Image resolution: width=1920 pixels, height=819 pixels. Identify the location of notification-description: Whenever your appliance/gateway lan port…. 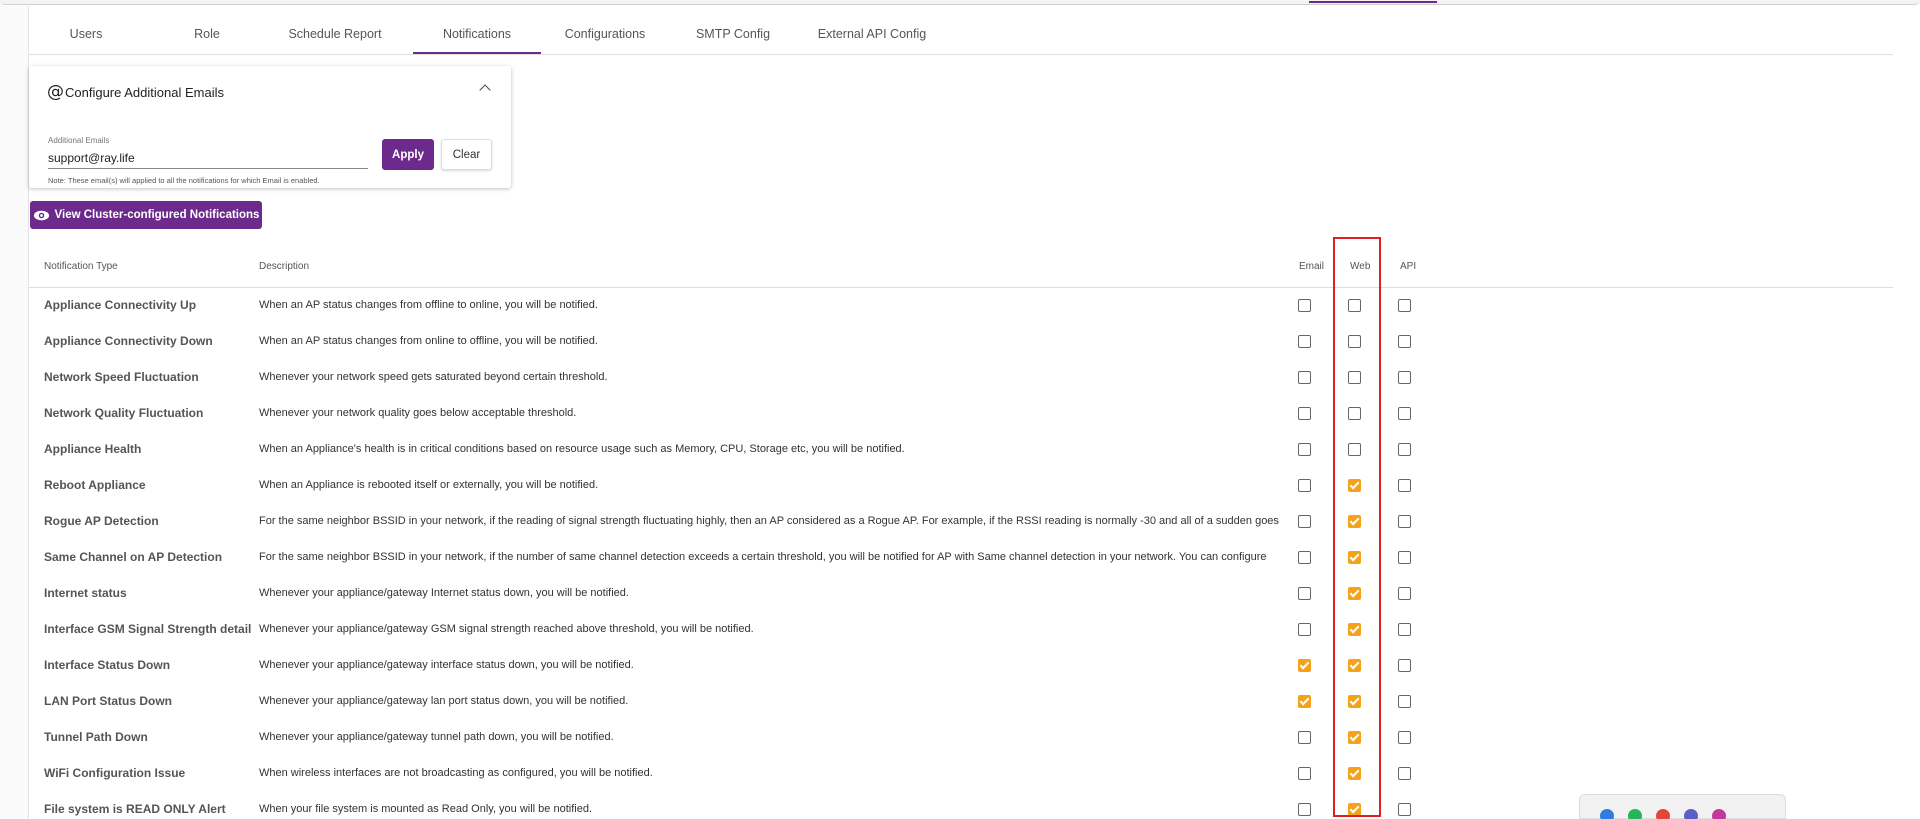
(444, 701).